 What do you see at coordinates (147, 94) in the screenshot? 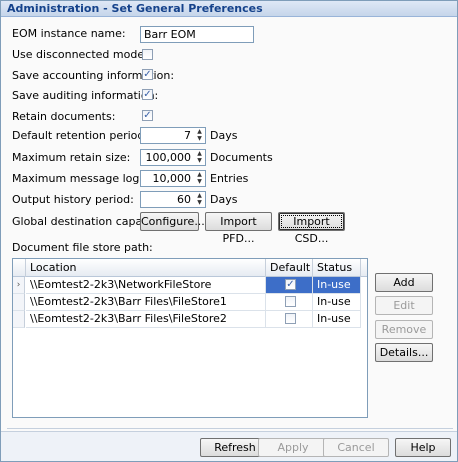
I see `auditing-checkbox: ✓` at bounding box center [147, 94].